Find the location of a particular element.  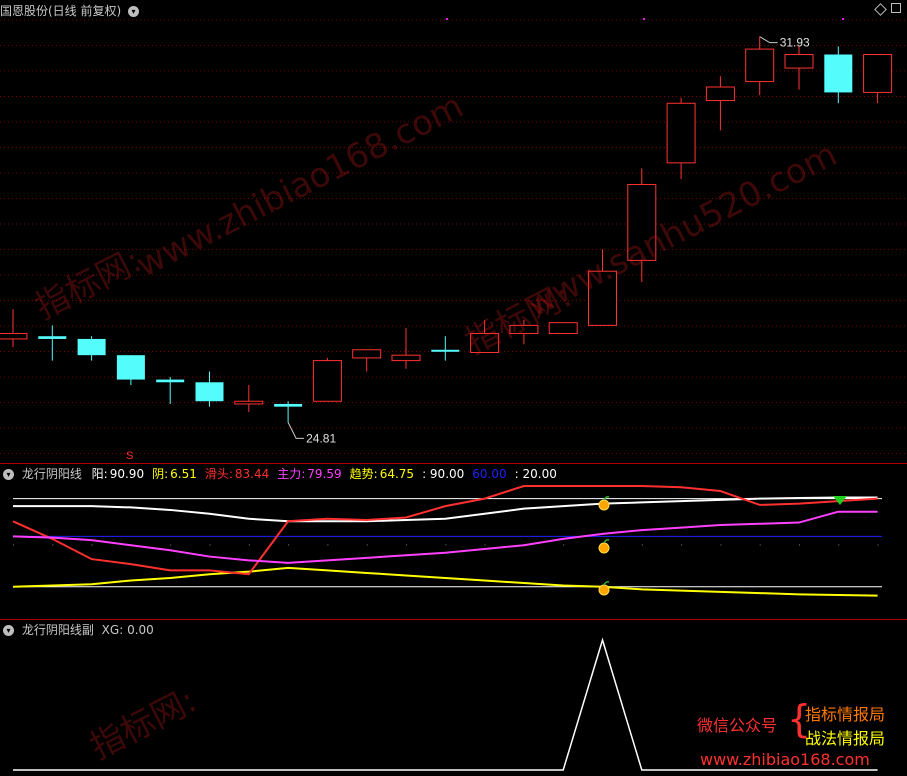

legend-value: : 90.00 is located at coordinates (443, 474).